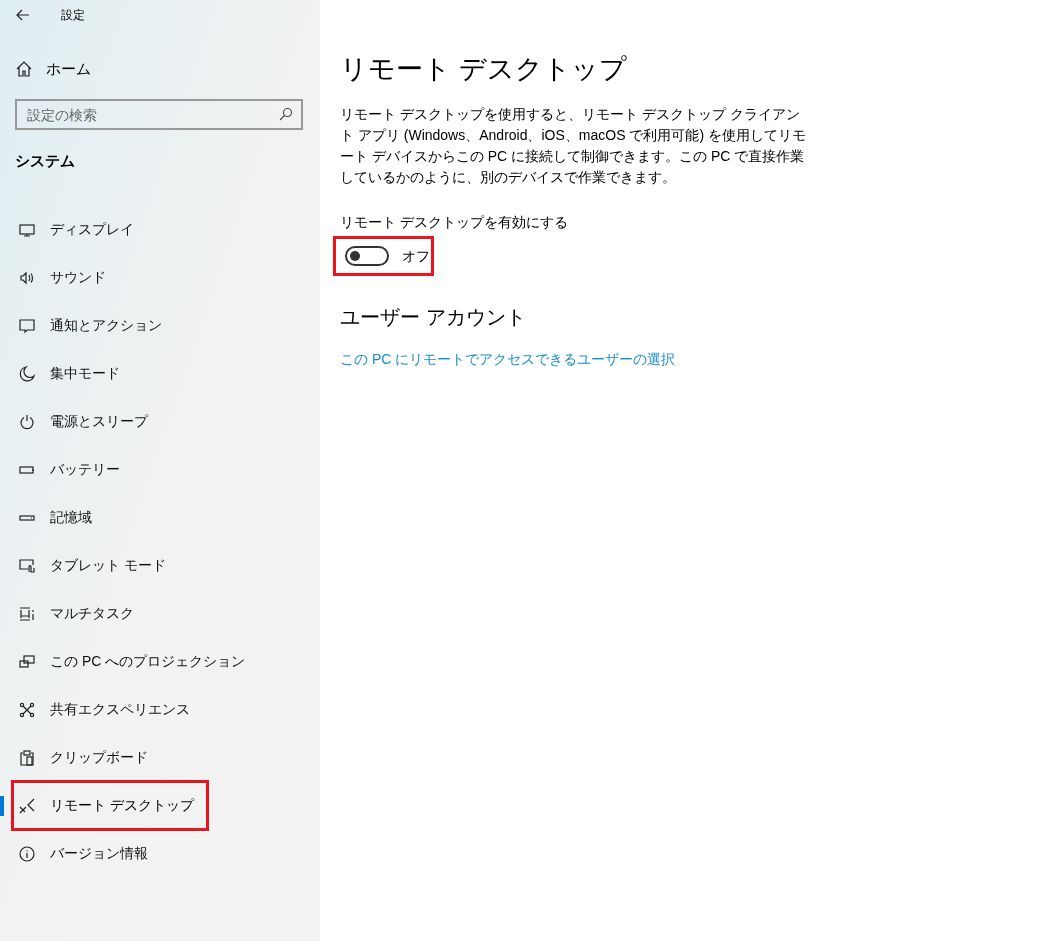 The height and width of the screenshot is (941, 1046). What do you see at coordinates (108, 709) in the screenshot?
I see `nav-item: 共有エクスペリエンス` at bounding box center [108, 709].